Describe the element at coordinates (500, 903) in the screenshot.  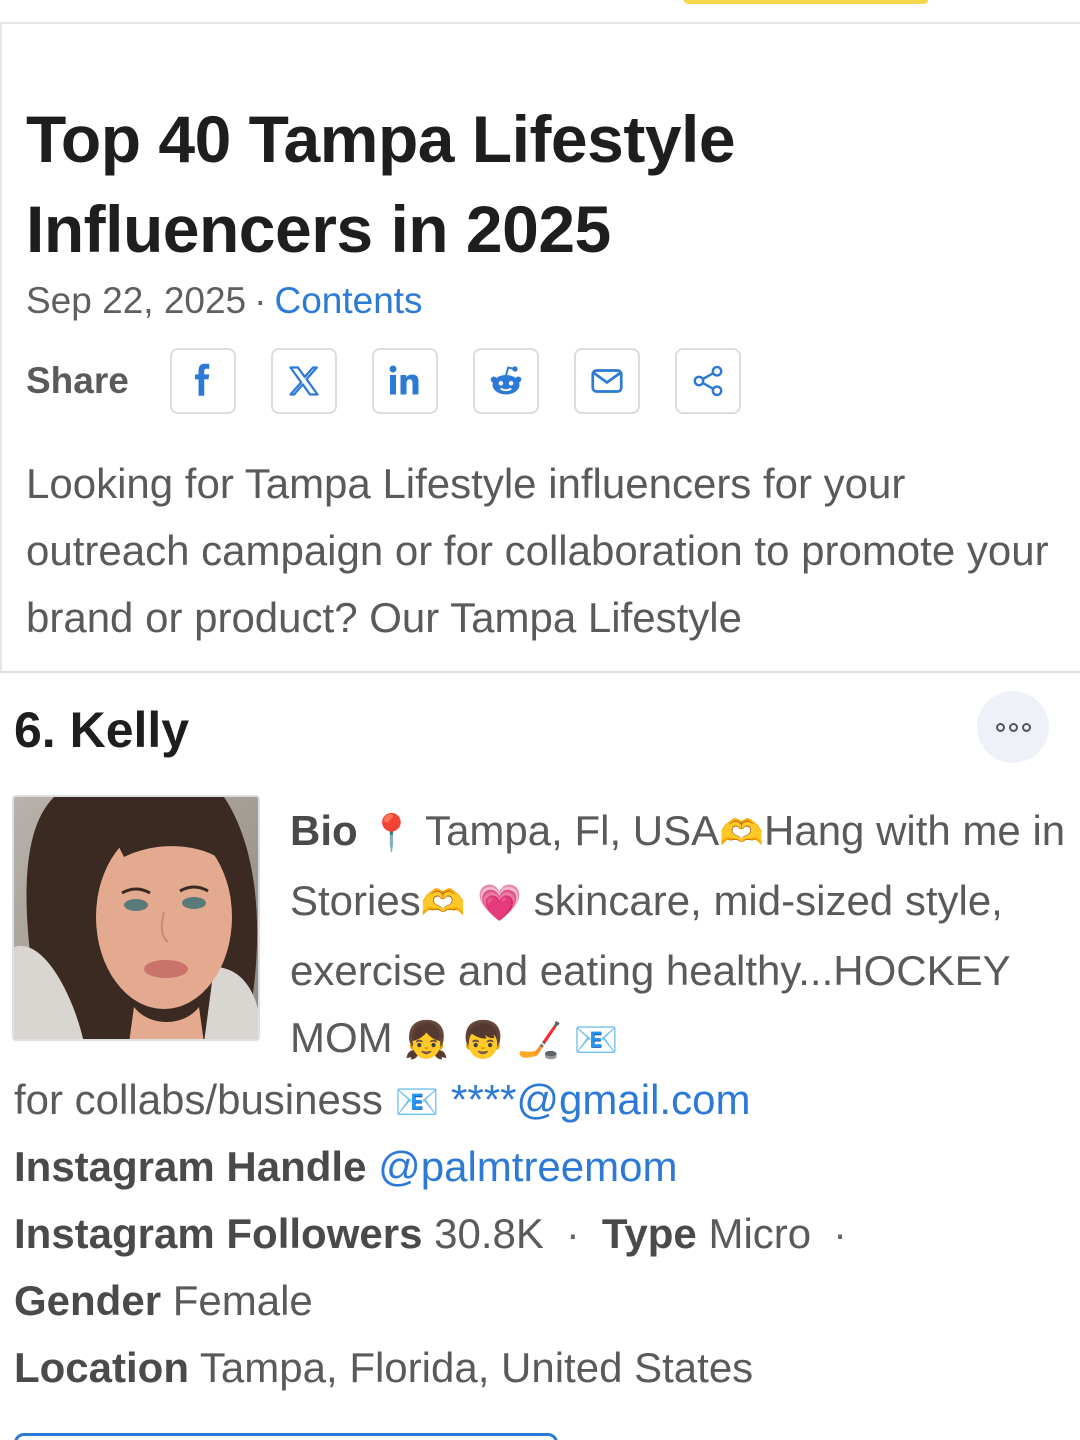
I see `pink-heart-icon: 💗` at that location.